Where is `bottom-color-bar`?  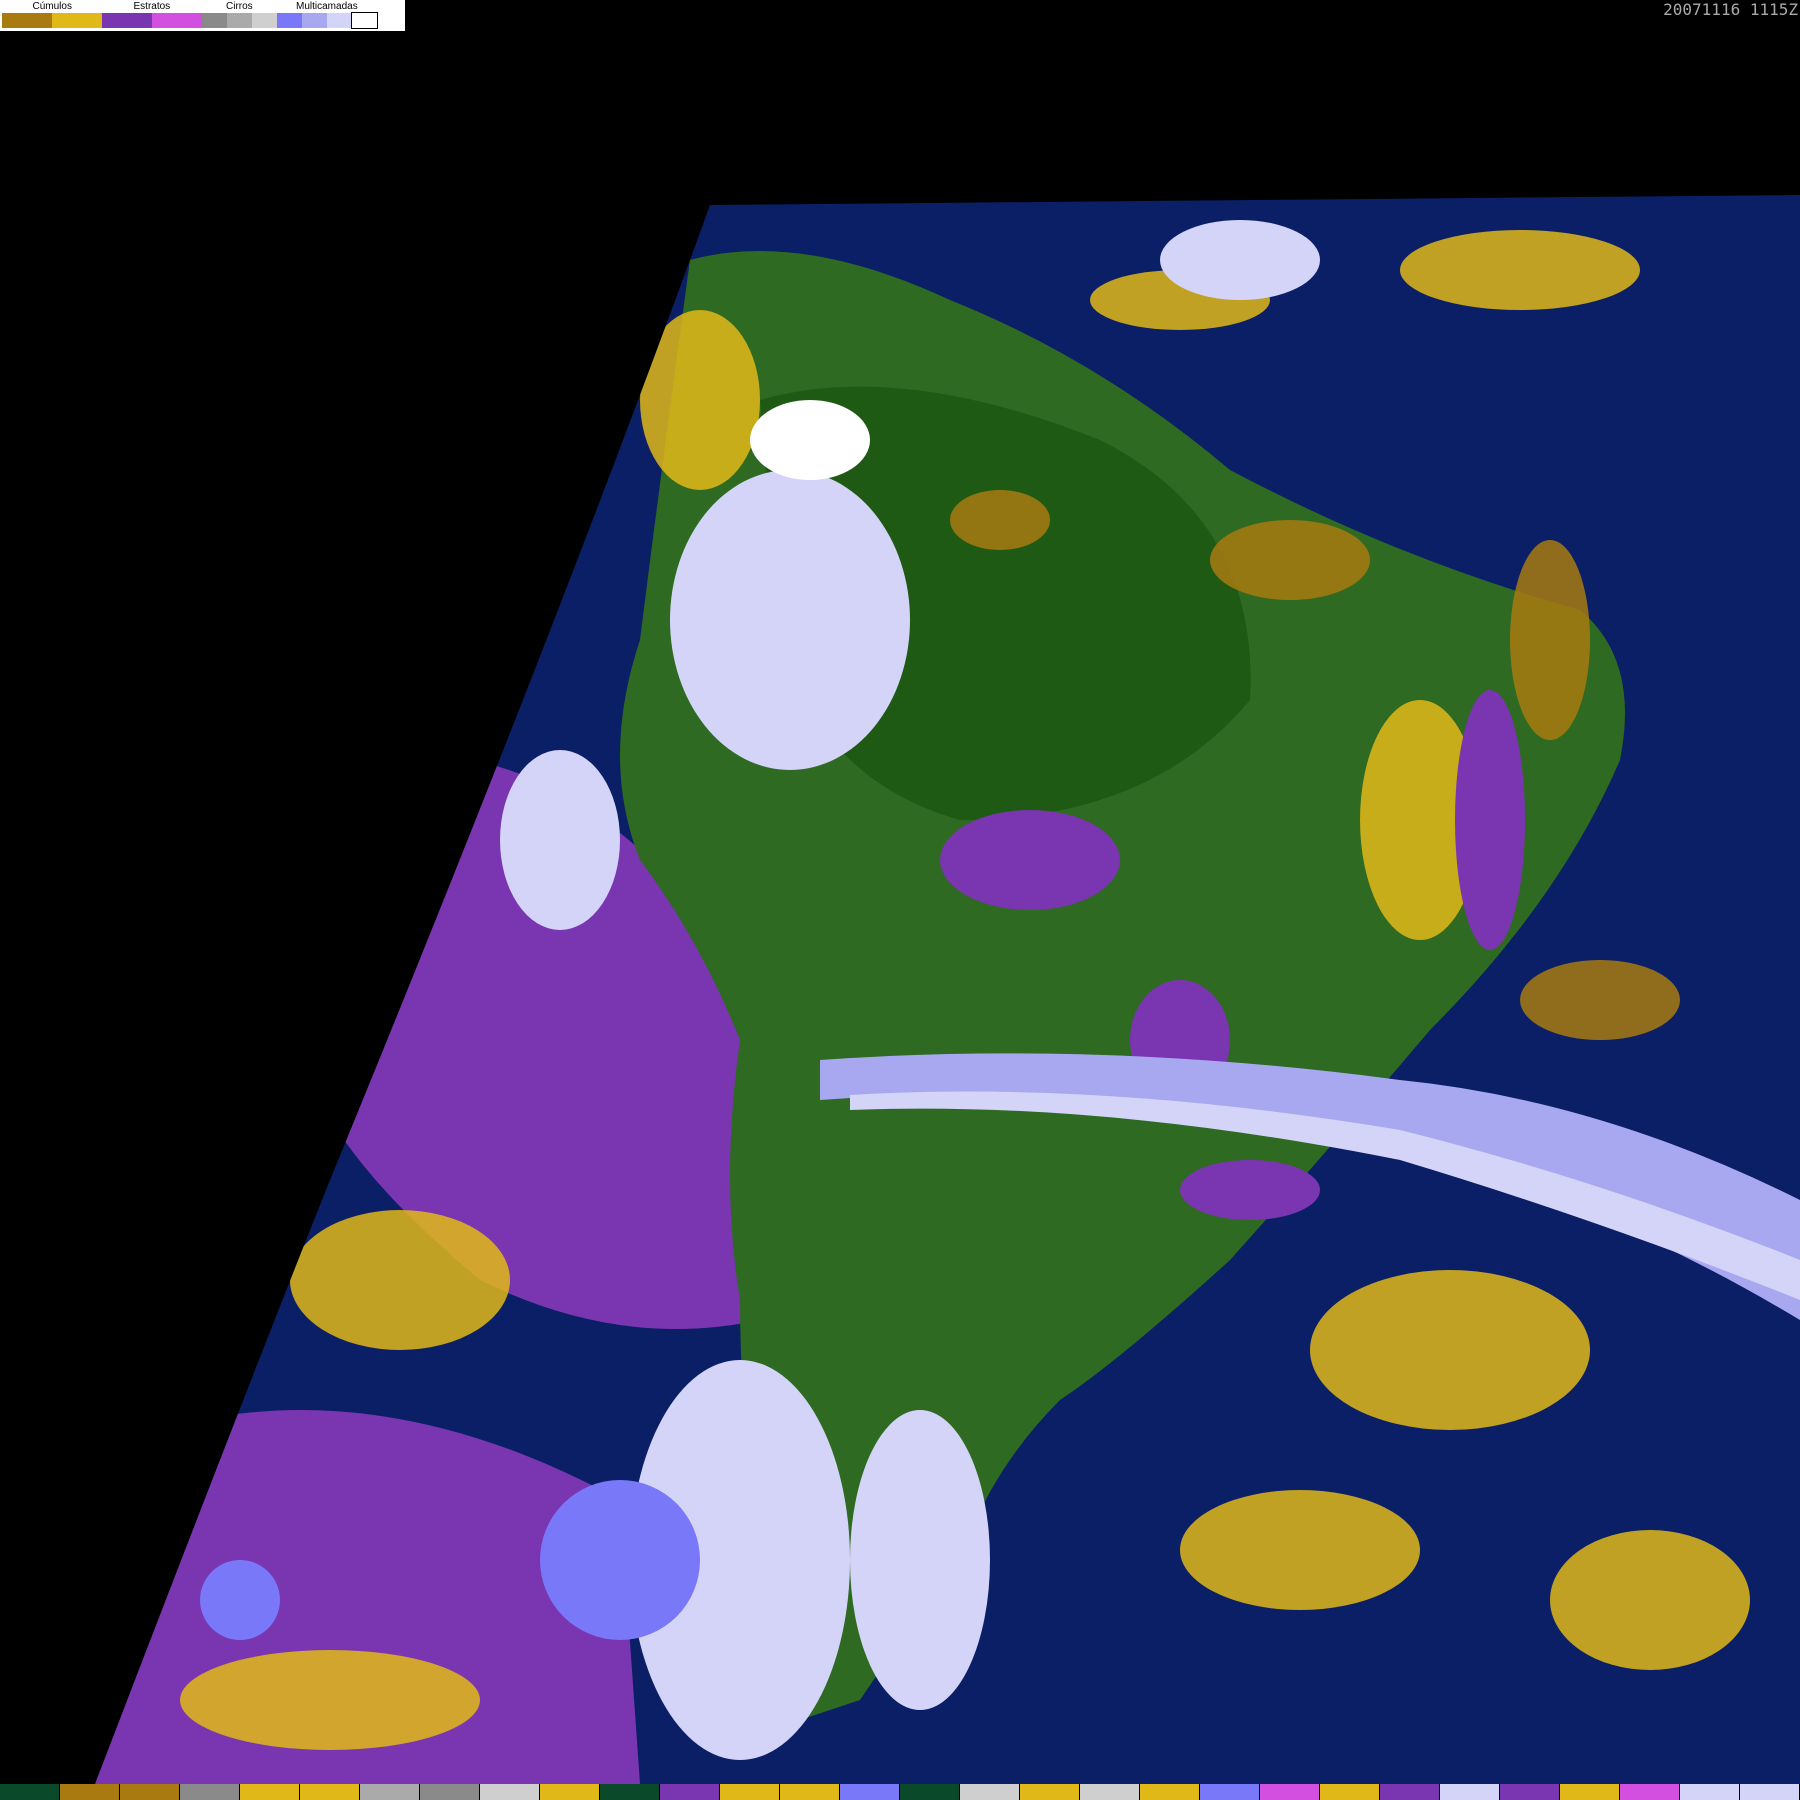
bottom-color-bar is located at coordinates (900, 1792).